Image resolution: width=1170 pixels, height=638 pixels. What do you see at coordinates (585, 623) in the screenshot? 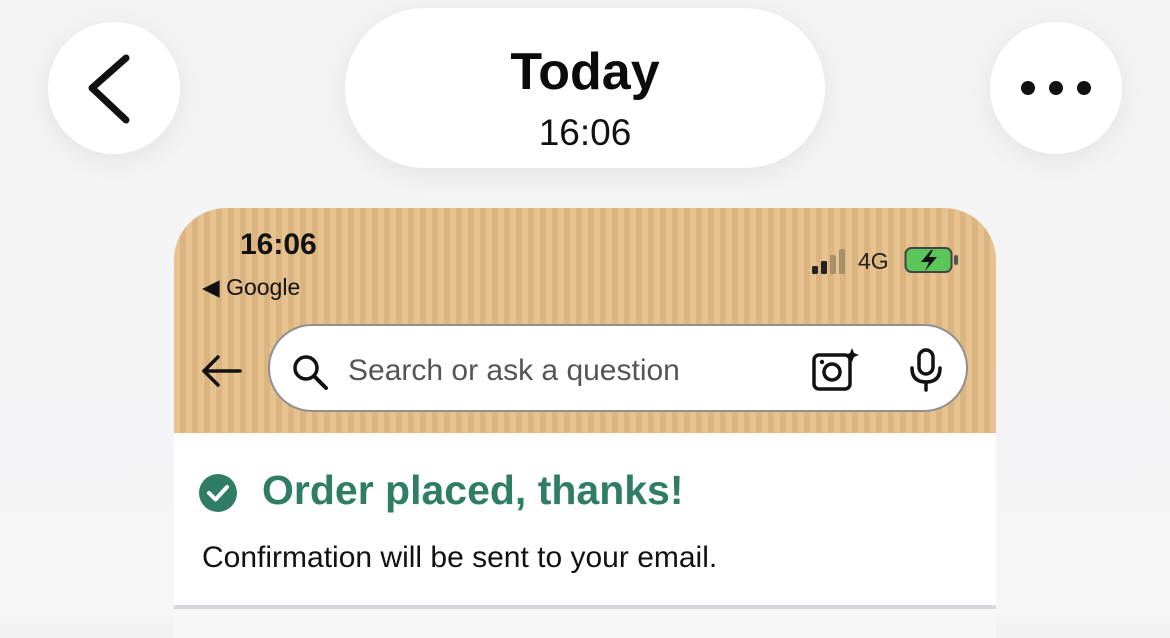
I see `content-below` at bounding box center [585, 623].